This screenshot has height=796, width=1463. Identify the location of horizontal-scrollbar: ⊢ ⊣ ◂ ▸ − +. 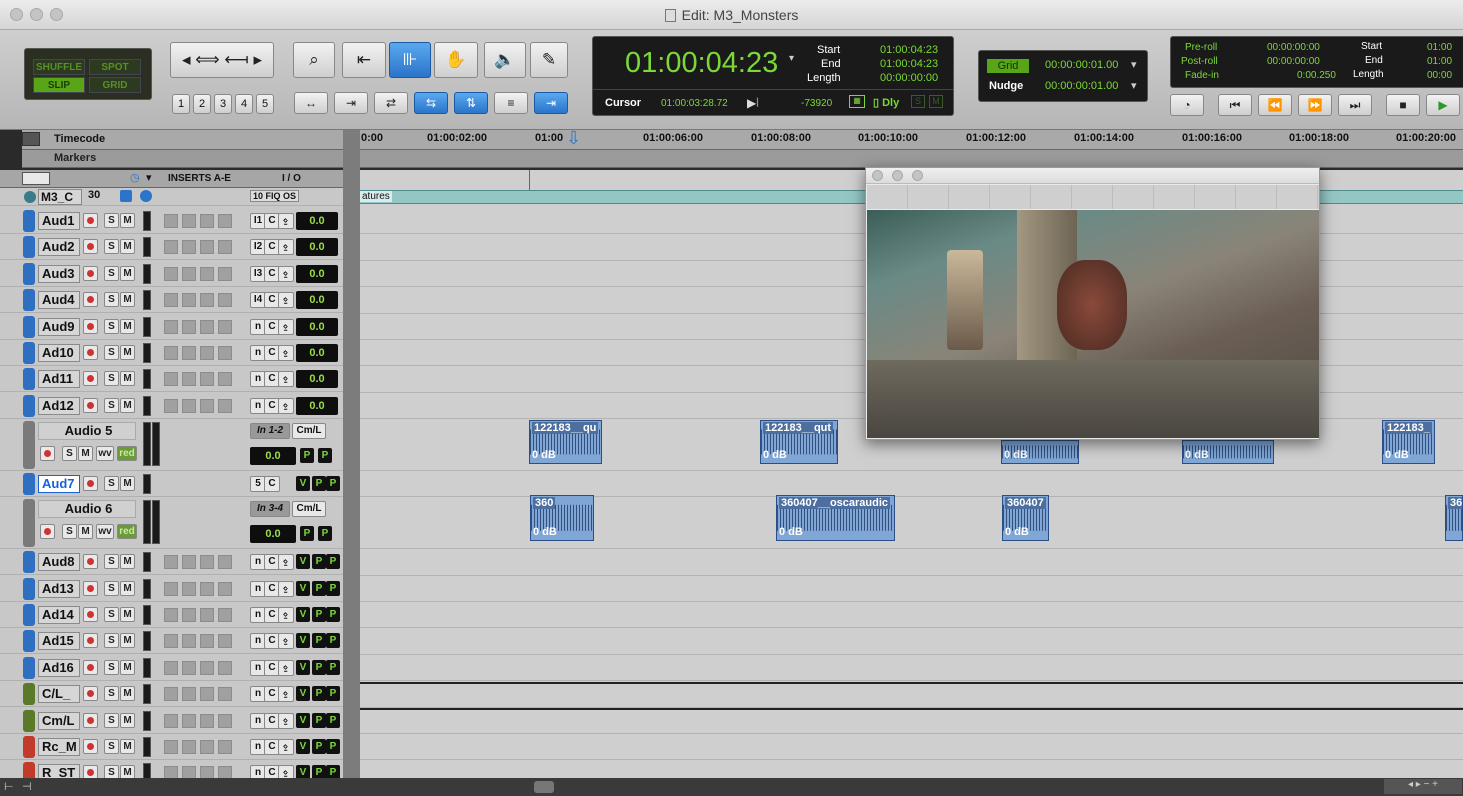
(731, 787).